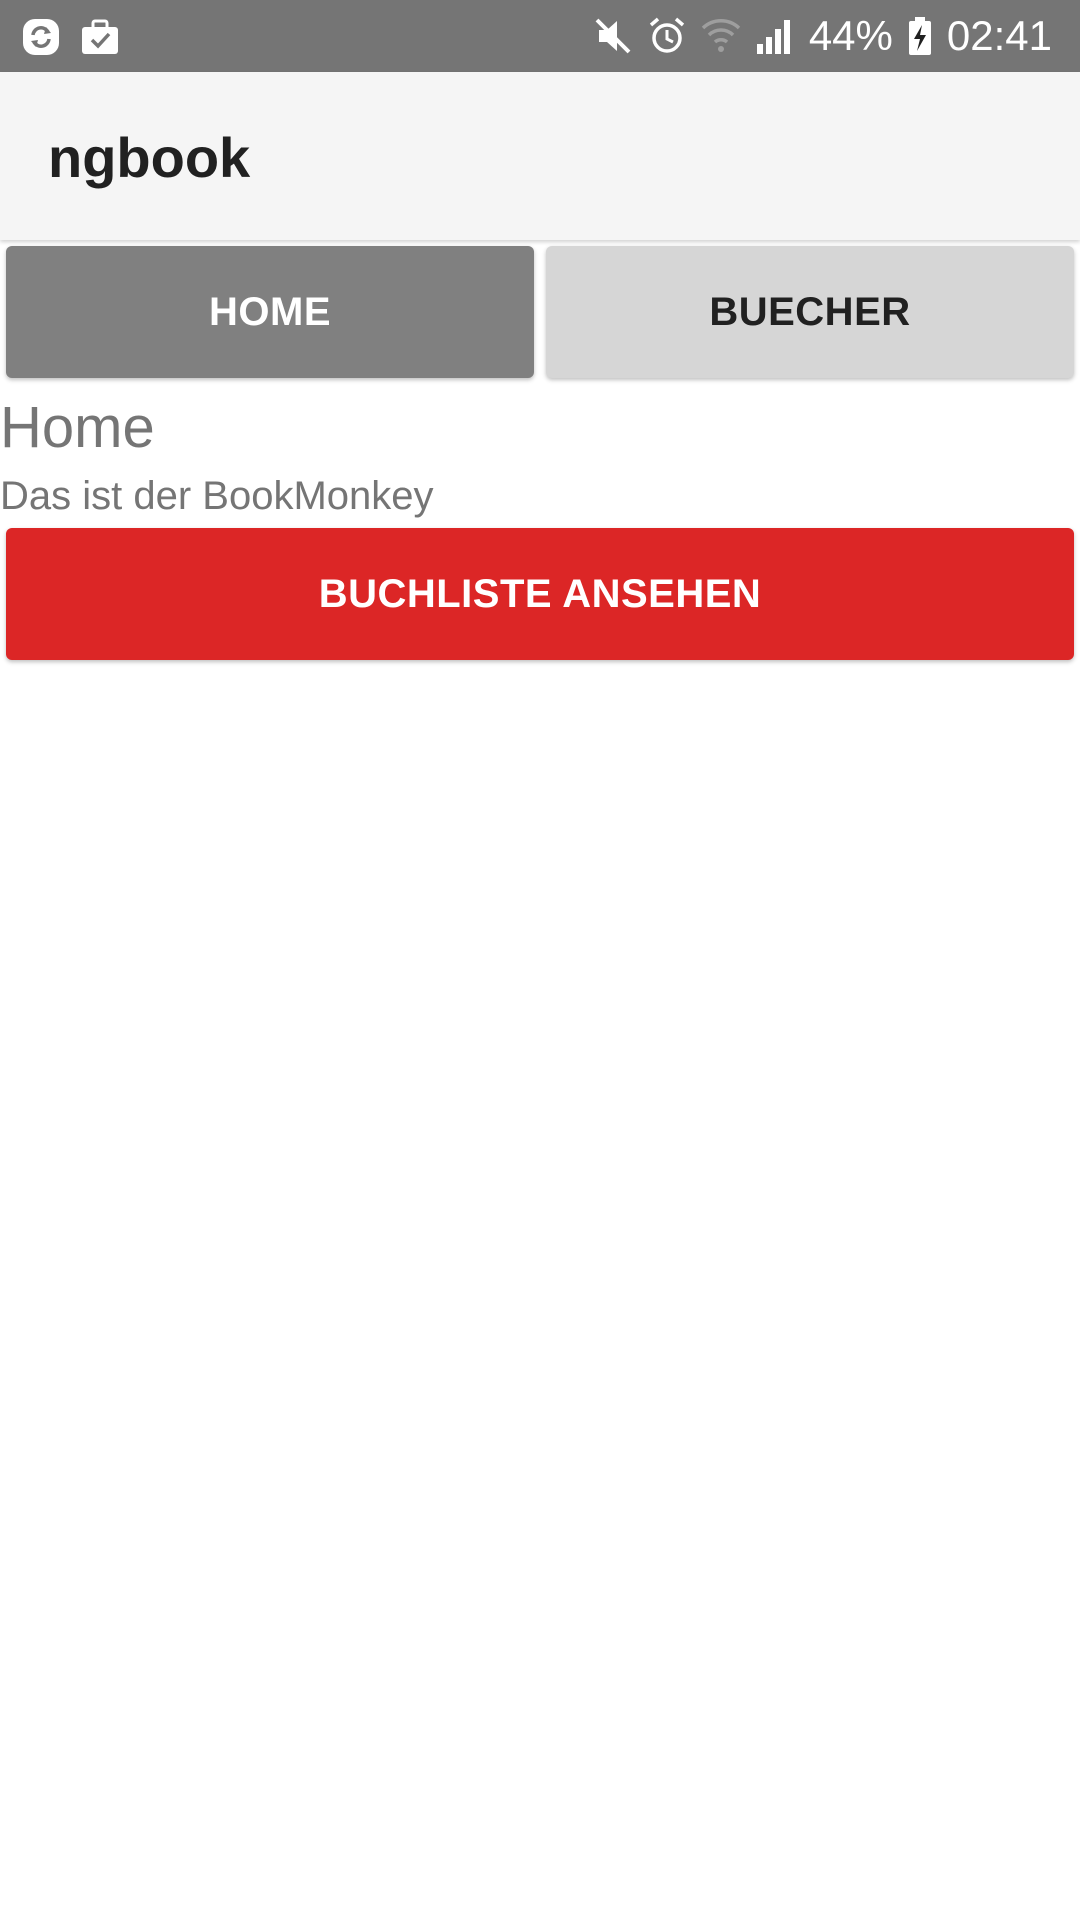  I want to click on page-title: Home, so click(77, 427).